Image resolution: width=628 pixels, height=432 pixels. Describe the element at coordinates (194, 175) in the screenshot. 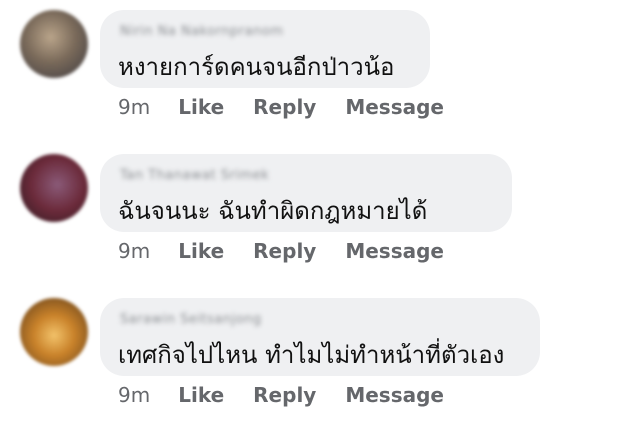

I see `comment-author: Tan Thanawat Srimek` at that location.